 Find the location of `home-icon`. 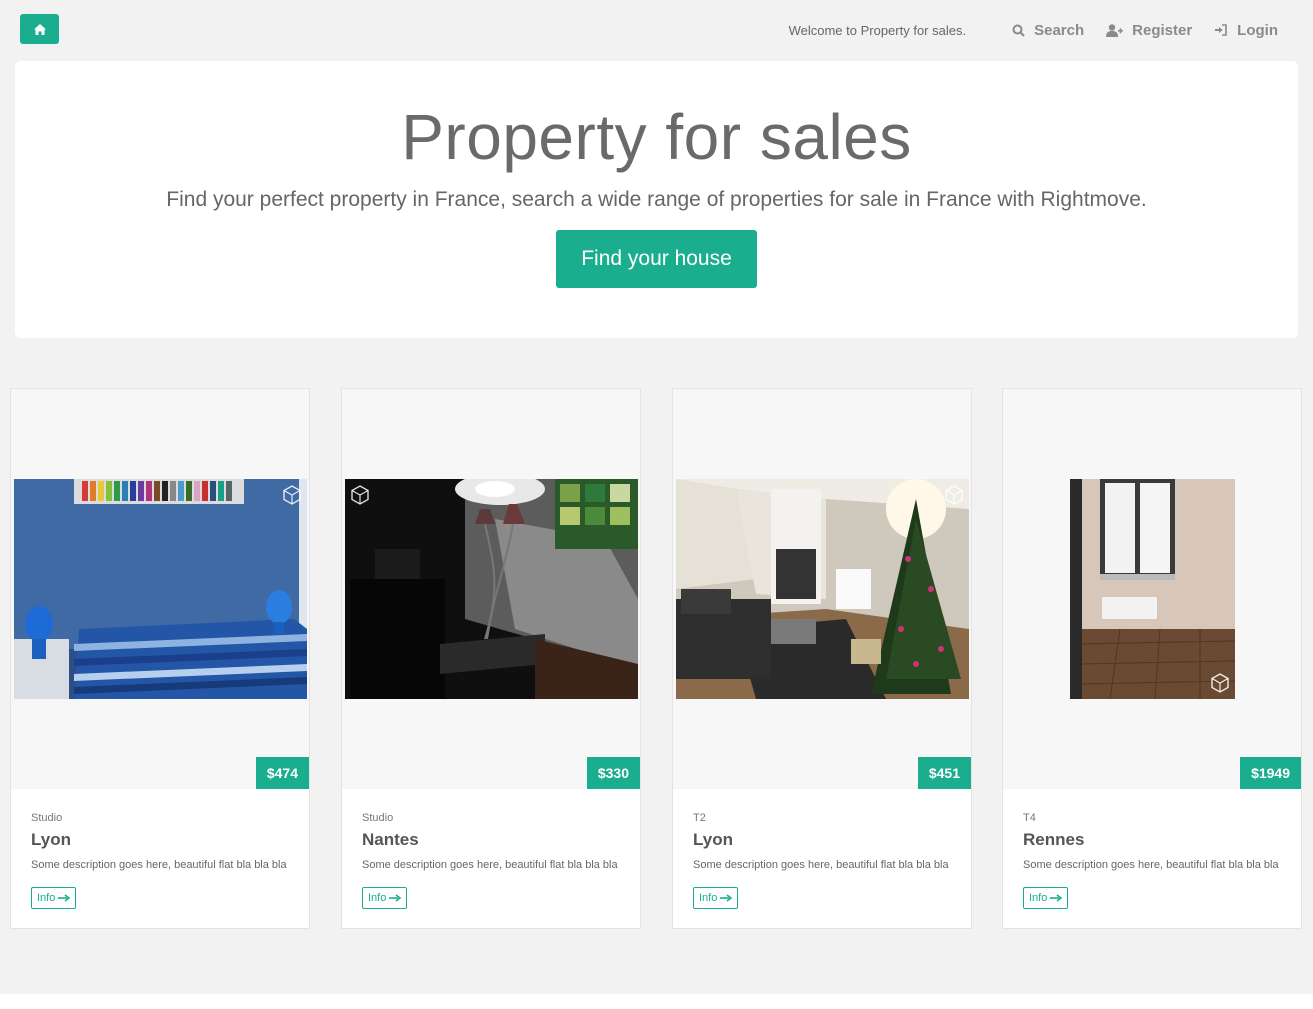

home-icon is located at coordinates (39, 29).